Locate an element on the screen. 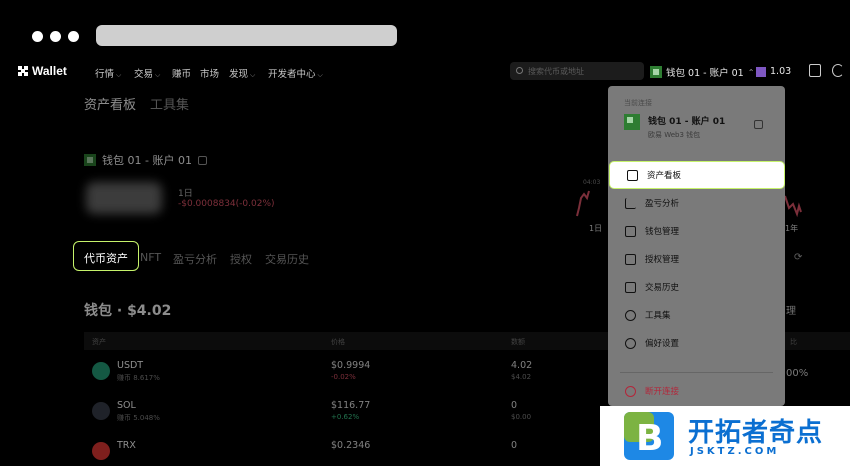 The height and width of the screenshot is (466, 850). asset-sub: 赚币 5.048% is located at coordinates (138, 418).